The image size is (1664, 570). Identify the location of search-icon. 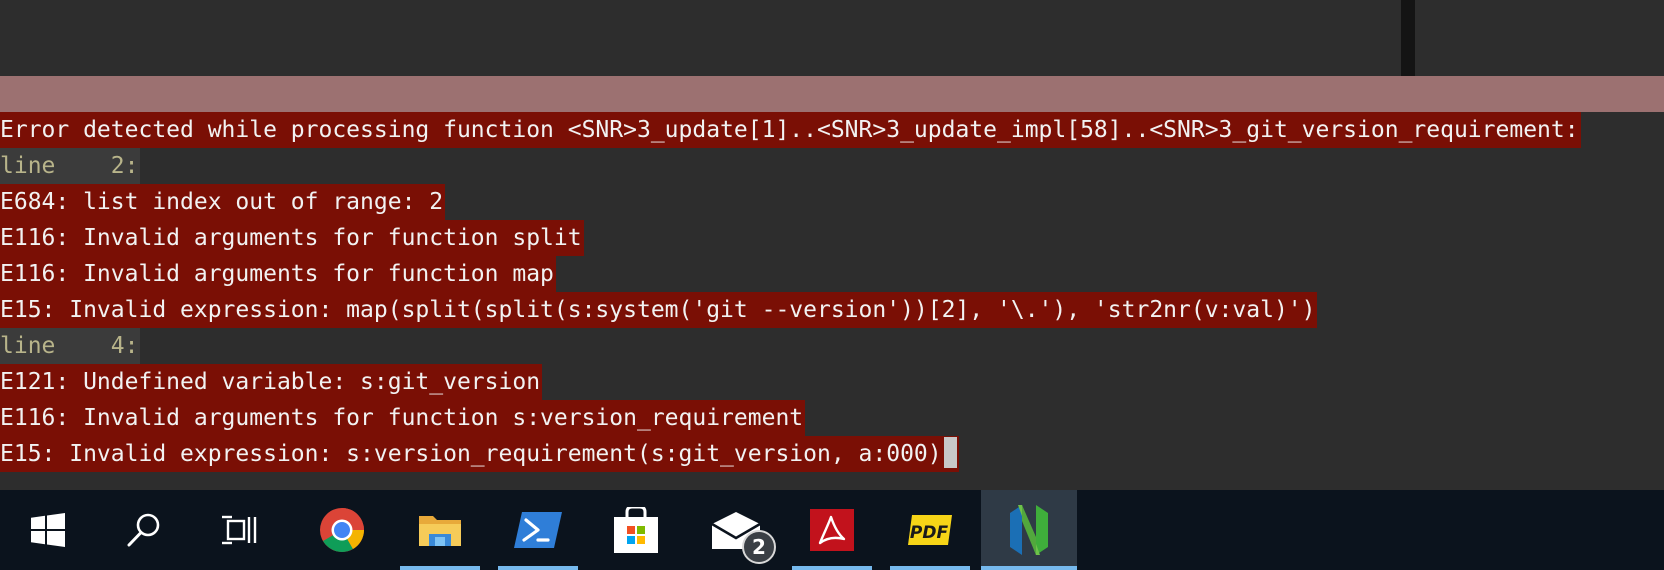
(143, 530).